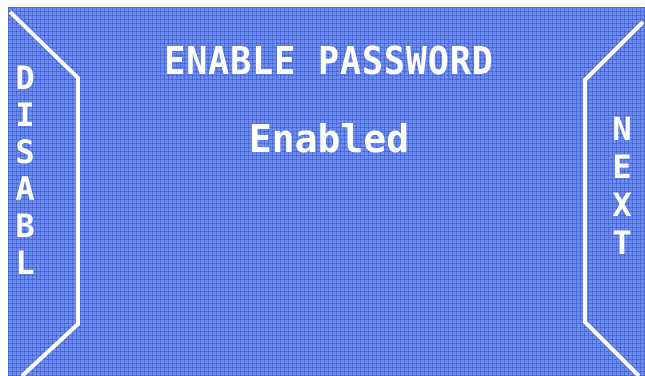 Image resolution: width=645 pixels, height=376 pixels. What do you see at coordinates (329, 139) in the screenshot?
I see `password-status-value: Enabled` at bounding box center [329, 139].